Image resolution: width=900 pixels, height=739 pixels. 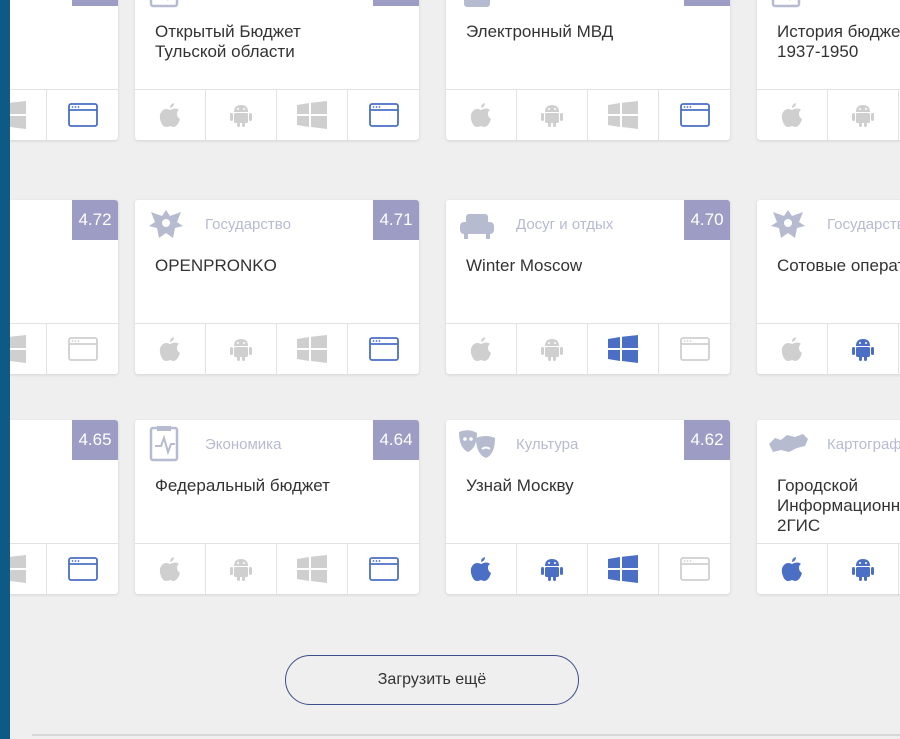 I want to click on app-title: Узнай Москву, so click(x=594, y=486).